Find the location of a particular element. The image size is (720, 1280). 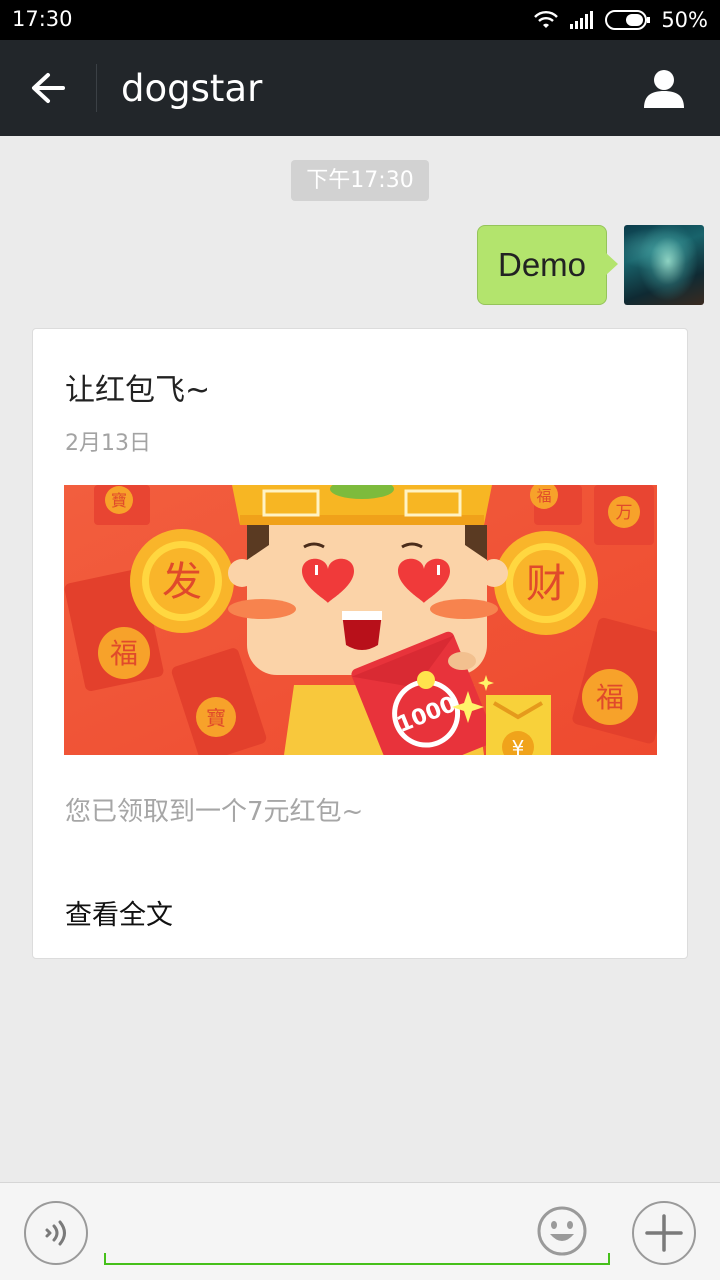

chat-header: dogstar is located at coordinates (360, 88).